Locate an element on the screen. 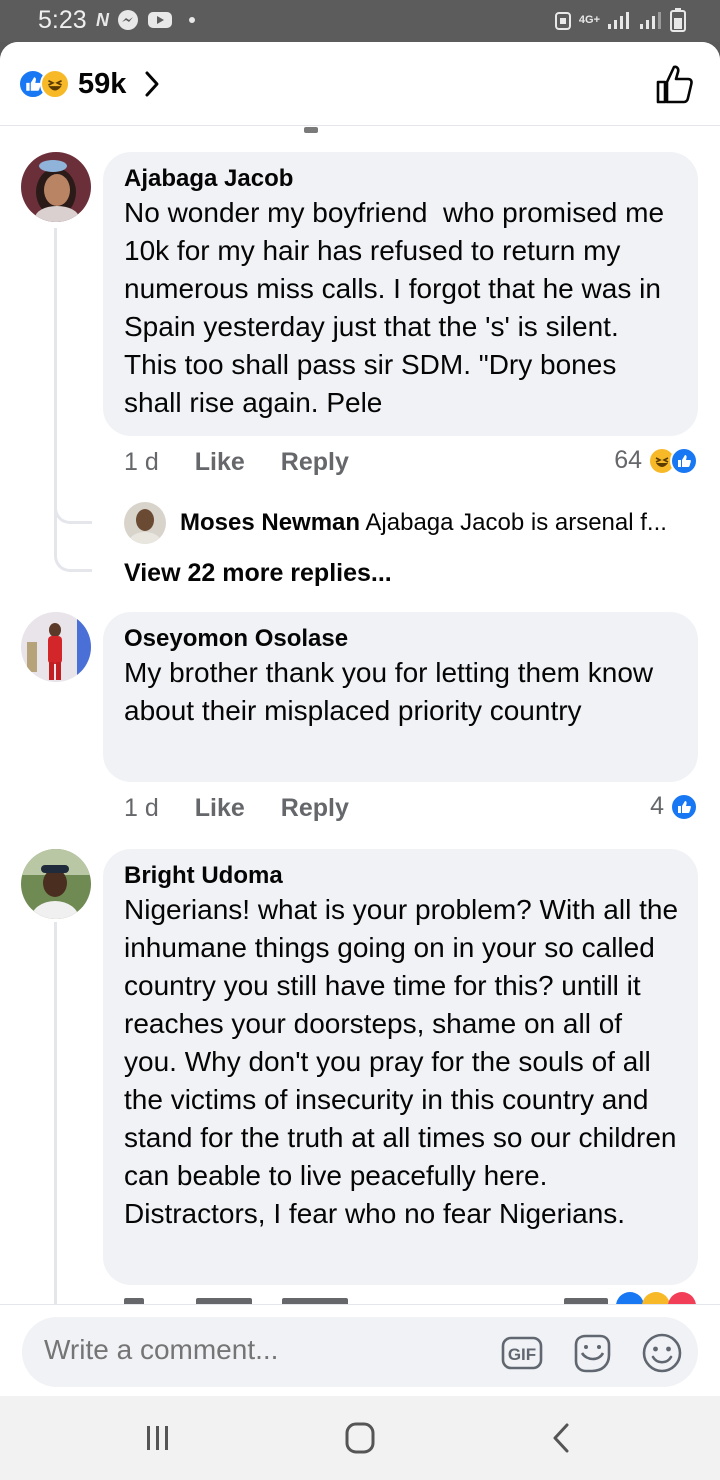  battery-icon is located at coordinates (678, 20).